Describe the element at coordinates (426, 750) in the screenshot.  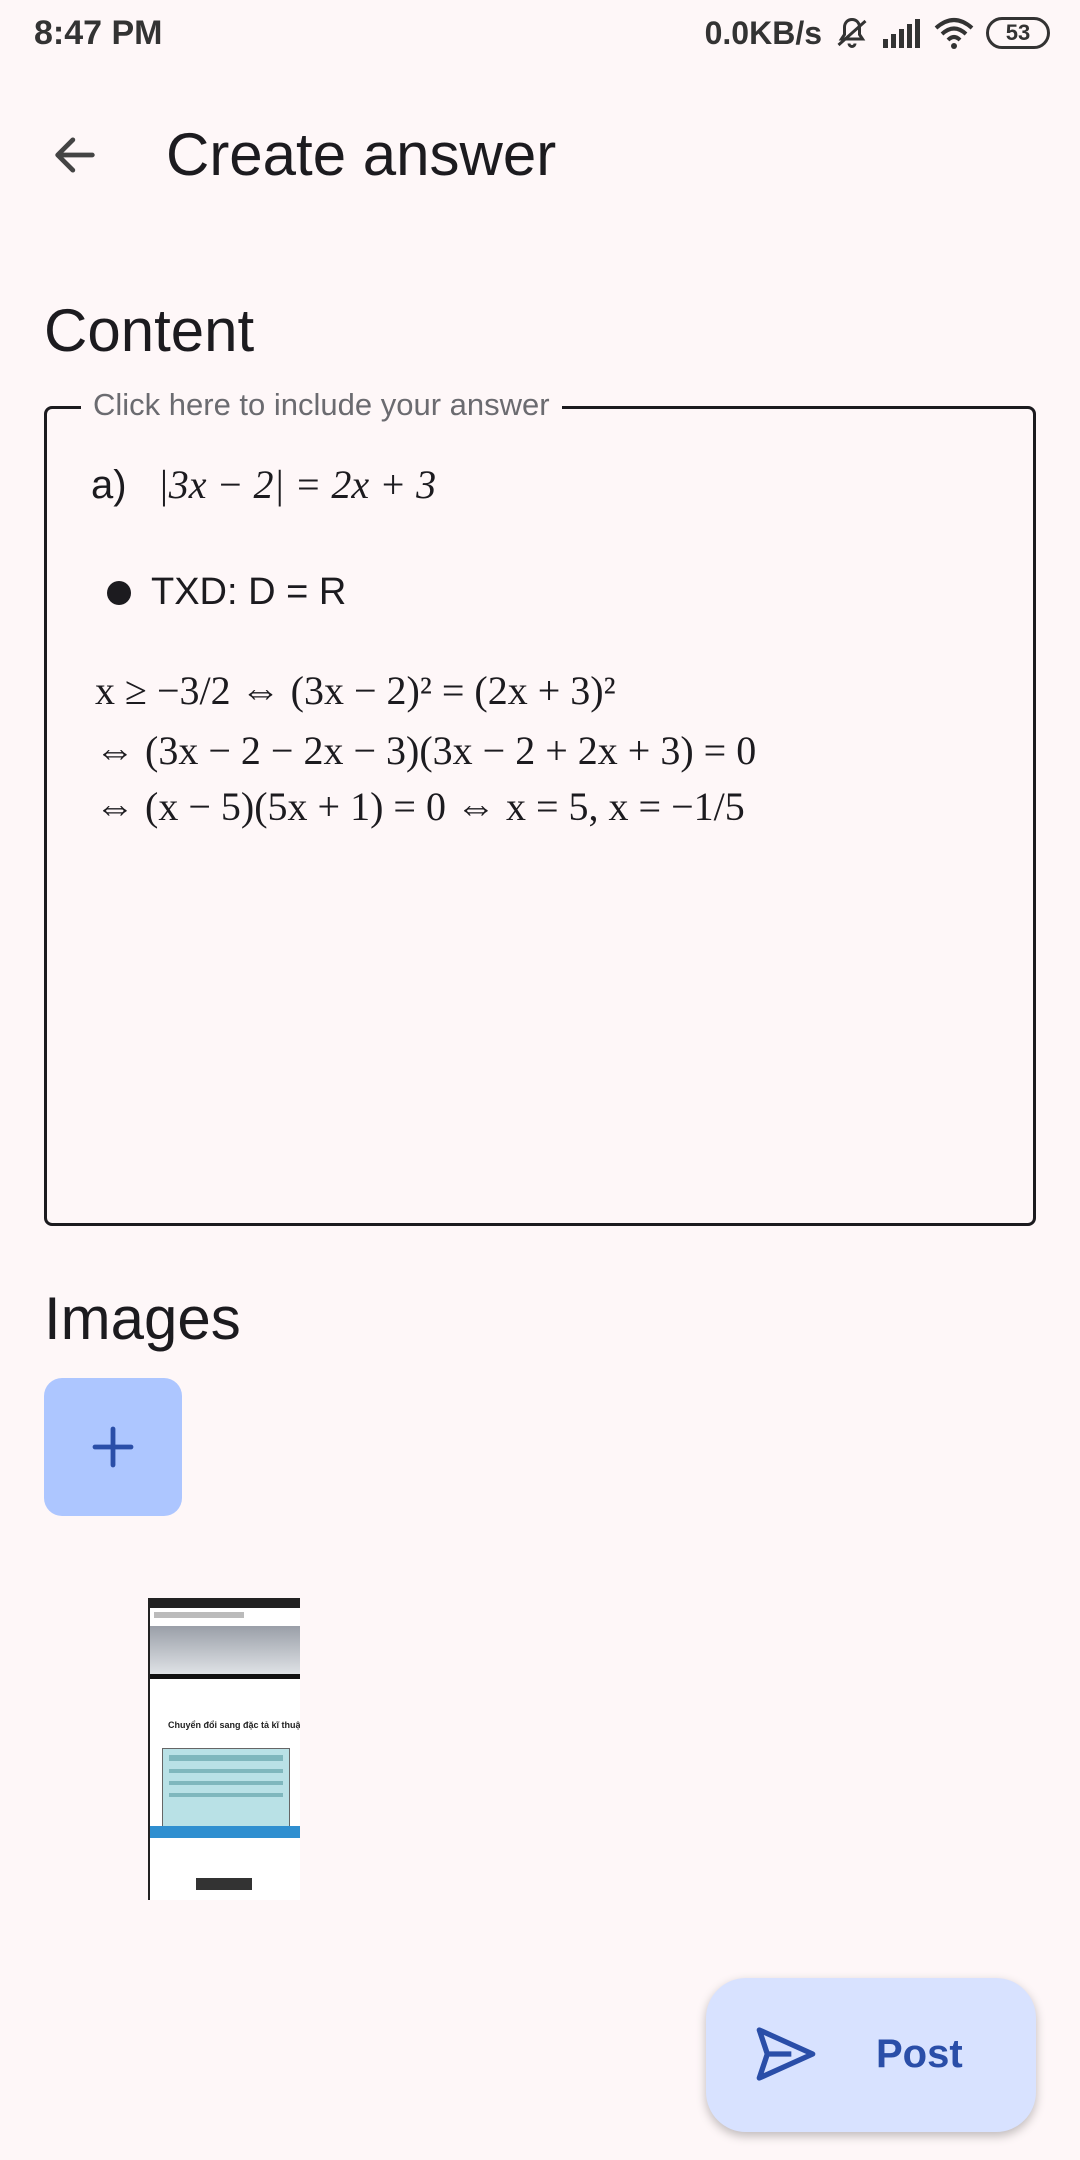
I see `math-line-2: ⇔ (3x − 2 − 2x − 3)(3x − 2 + 2x + 3) = 0` at that location.